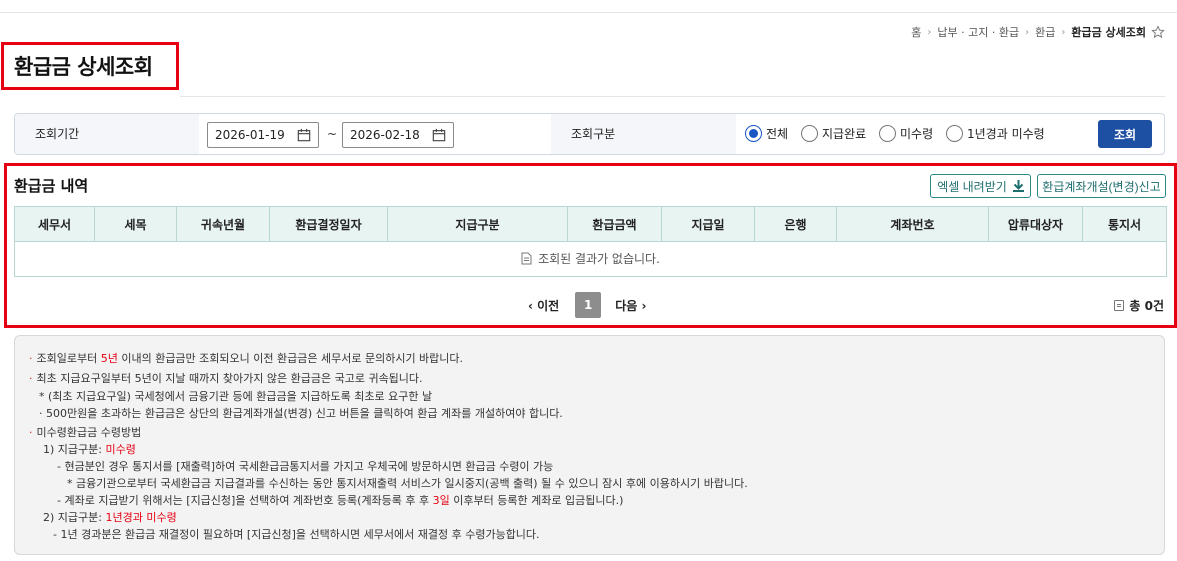 Image resolution: width=1177 pixels, height=561 pixels. I want to click on refund-account-button: 환급계좌개설(변경)신고, so click(1101, 186).